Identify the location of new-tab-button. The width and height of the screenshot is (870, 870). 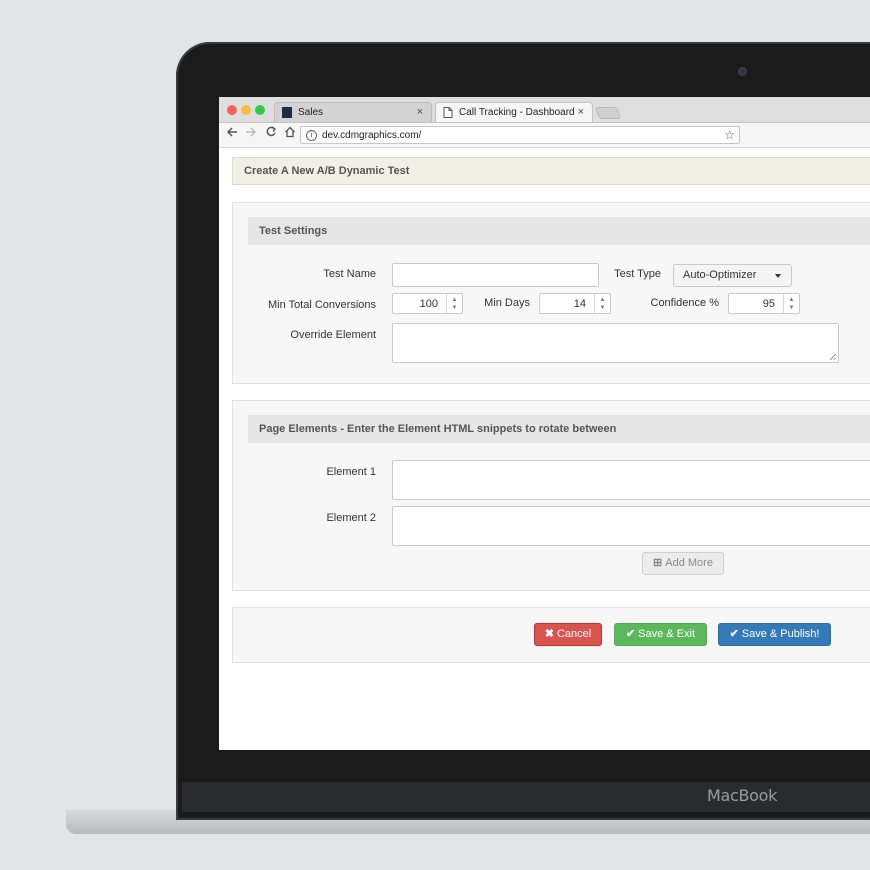
(608, 113).